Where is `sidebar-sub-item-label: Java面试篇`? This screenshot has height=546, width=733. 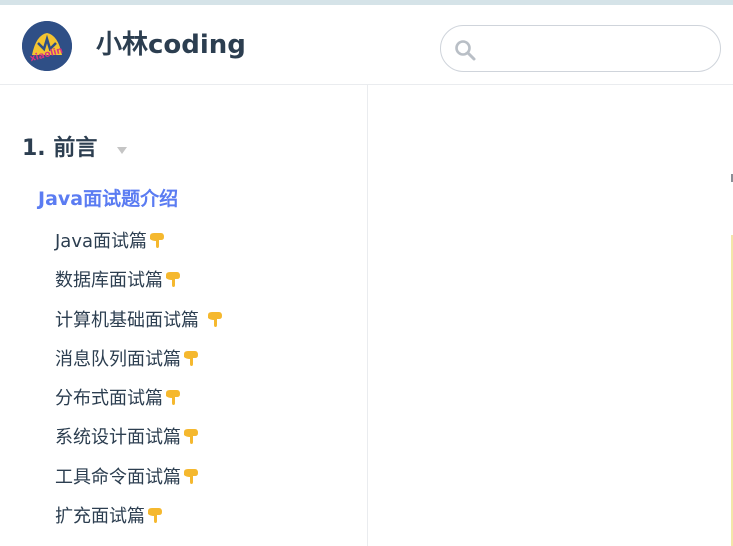 sidebar-sub-item-label: Java面试篇 is located at coordinates (101, 241).